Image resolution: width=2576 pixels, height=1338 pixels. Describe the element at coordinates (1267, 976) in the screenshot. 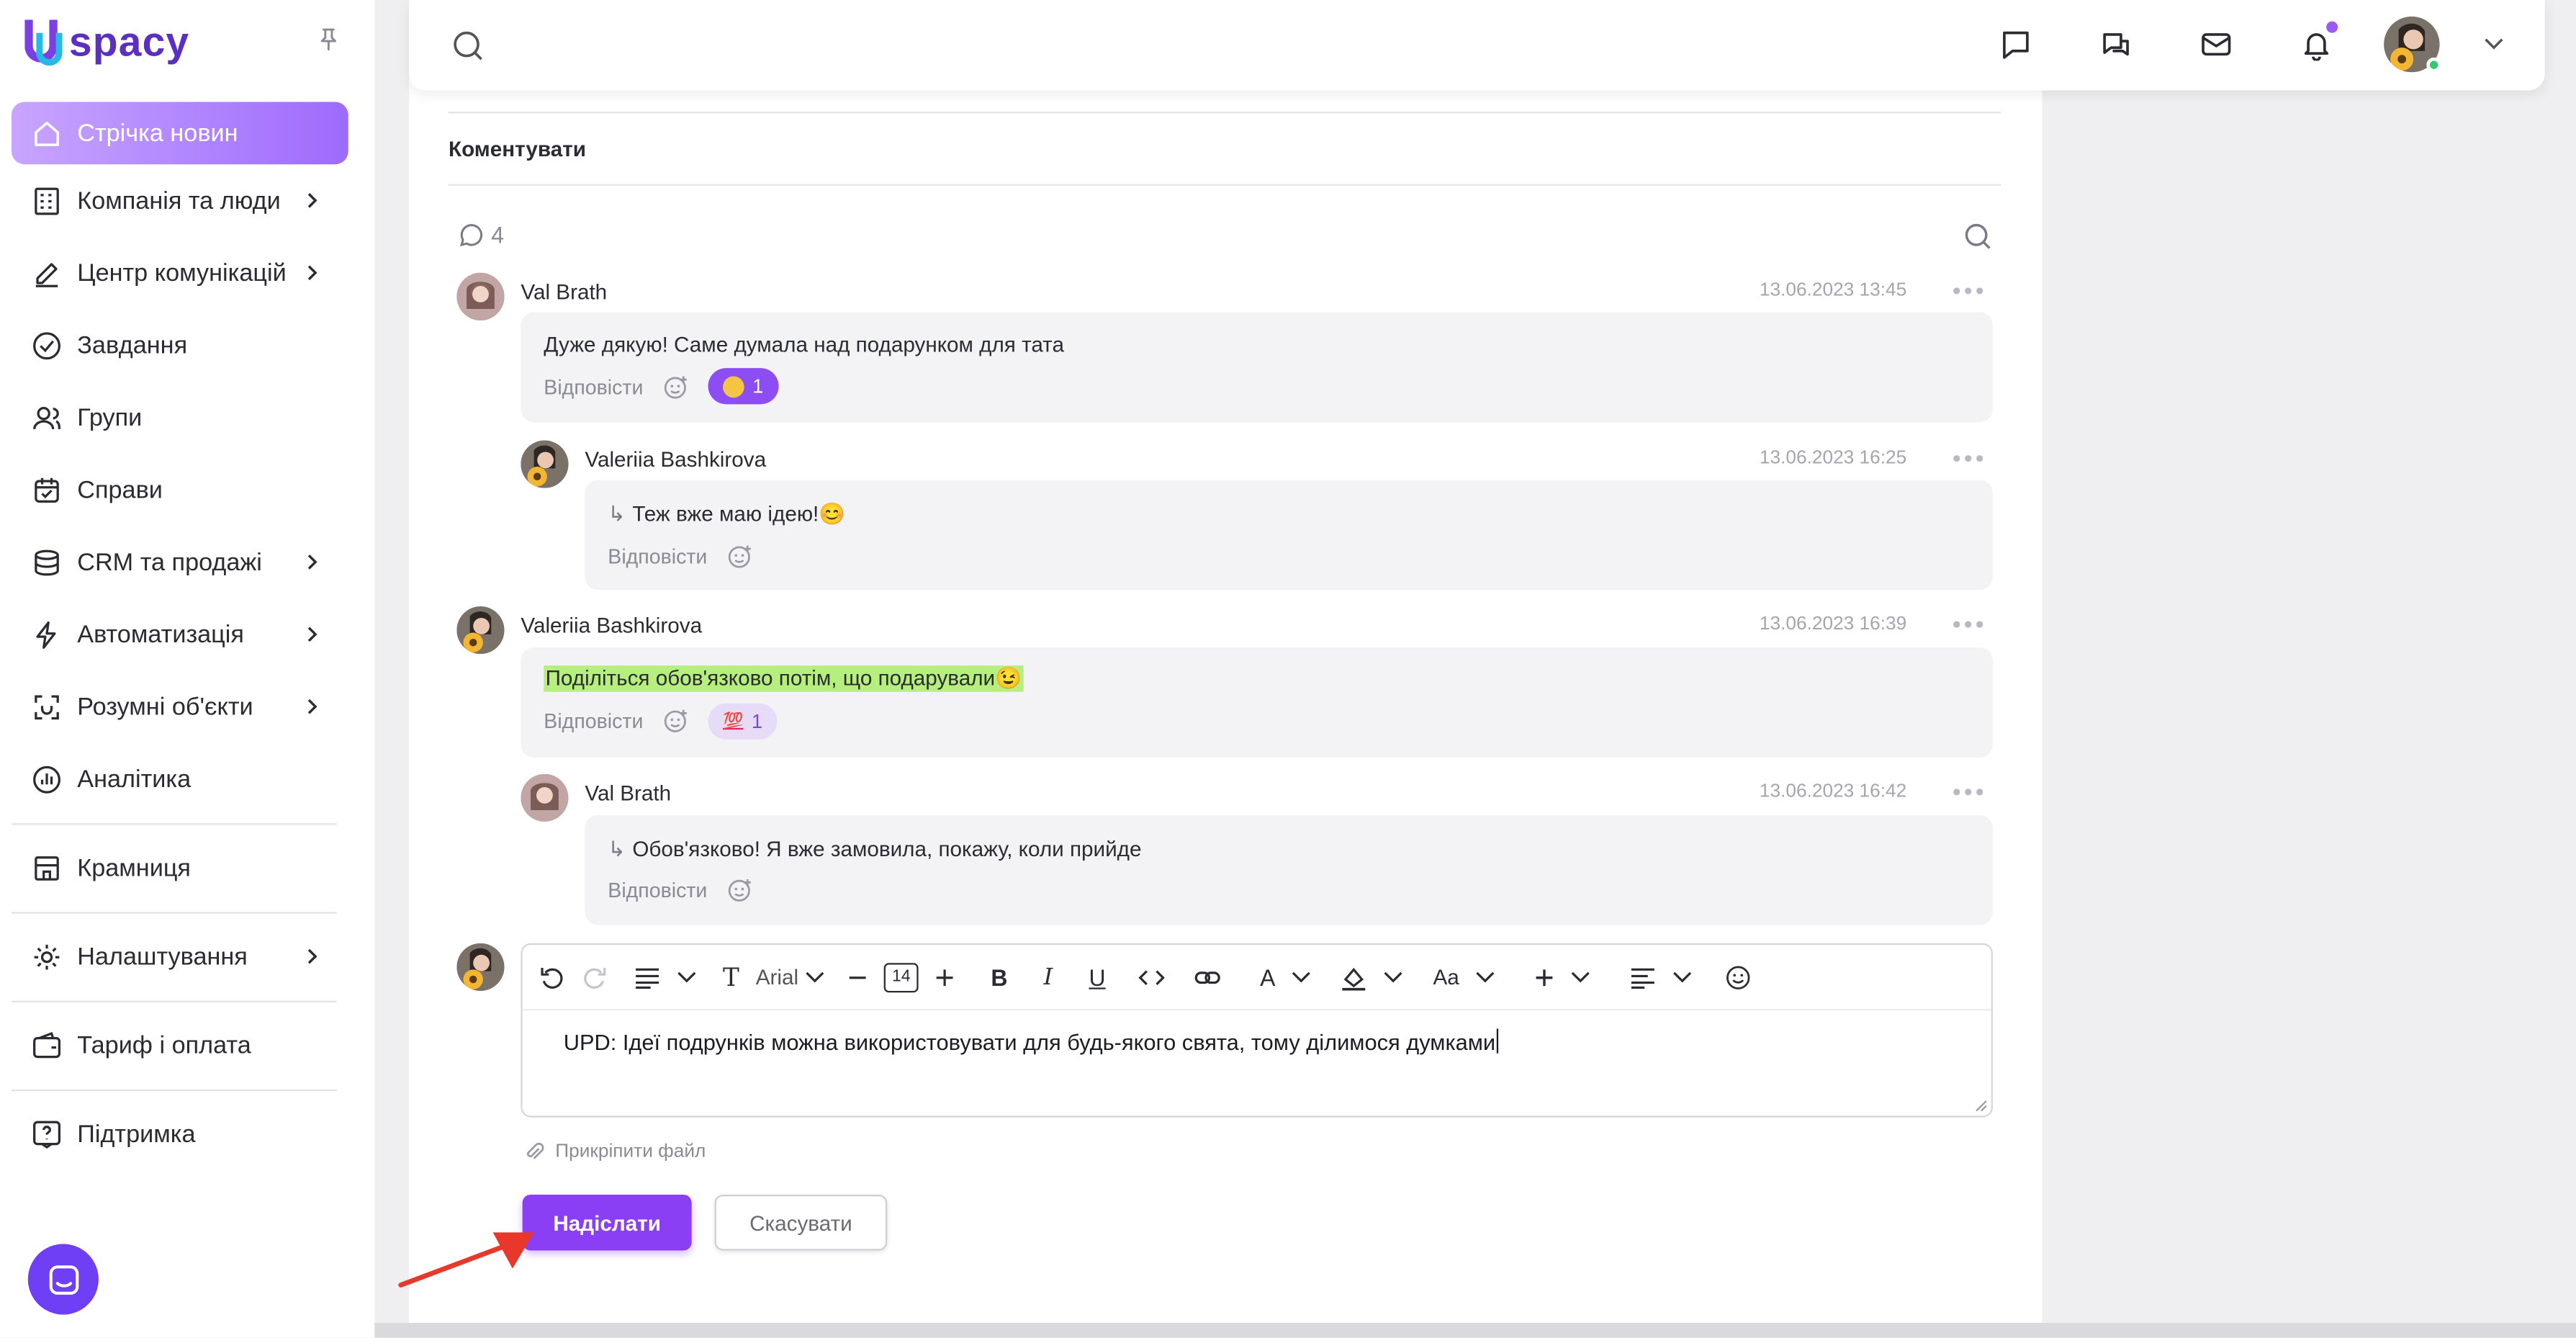

I see `font-color-icon: A` at that location.